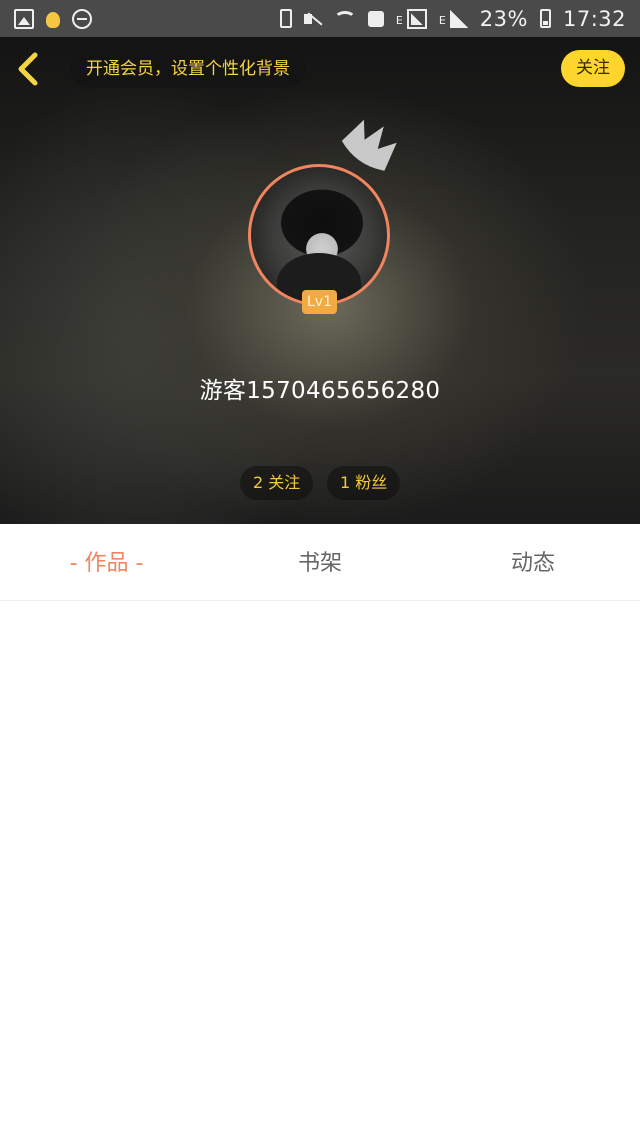 The image size is (640, 1138). Describe the element at coordinates (593, 68) in the screenshot. I see `follow-button: 关注` at that location.